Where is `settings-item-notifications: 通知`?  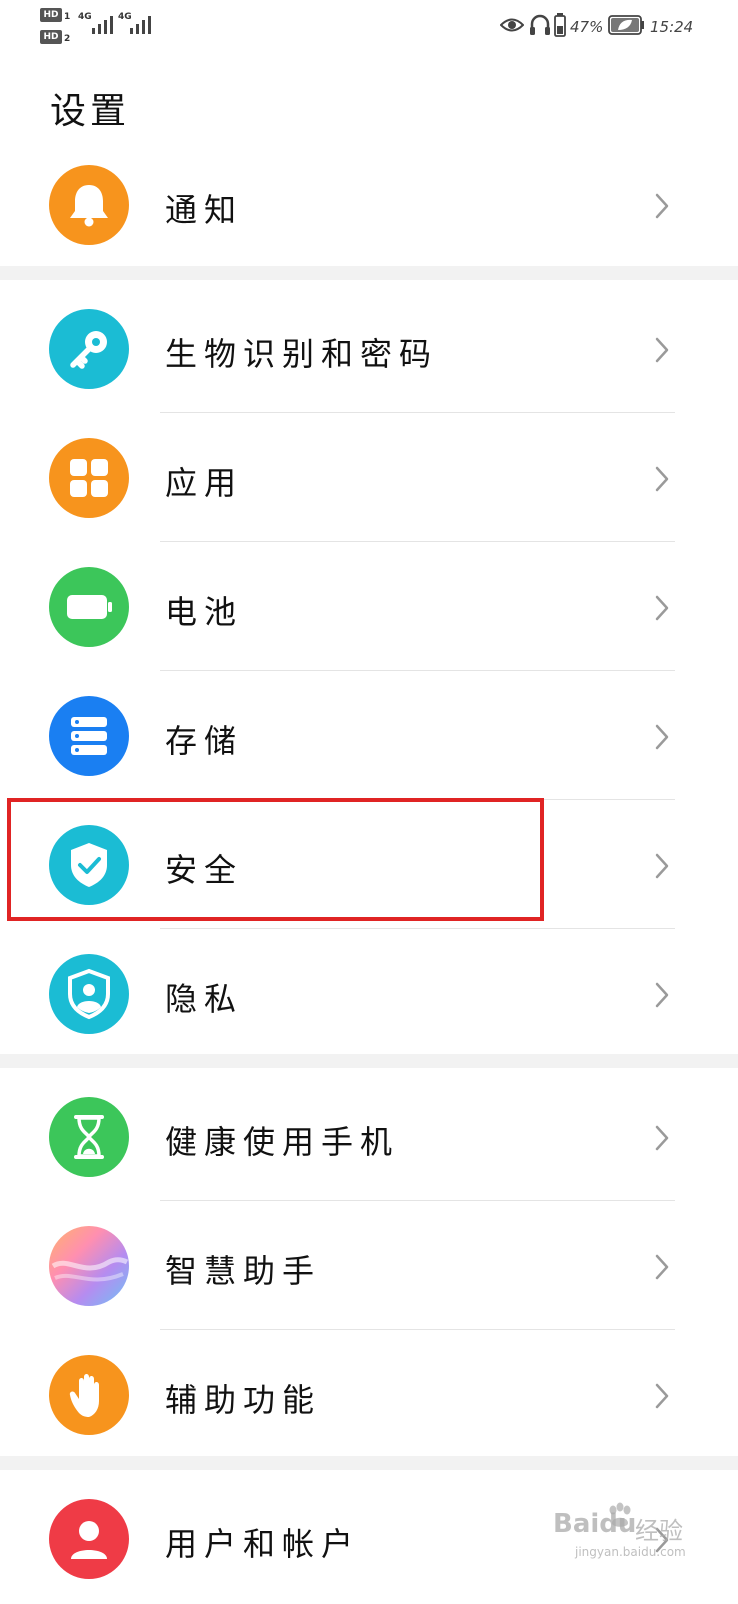 settings-item-notifications: 通知 is located at coordinates (369, 205).